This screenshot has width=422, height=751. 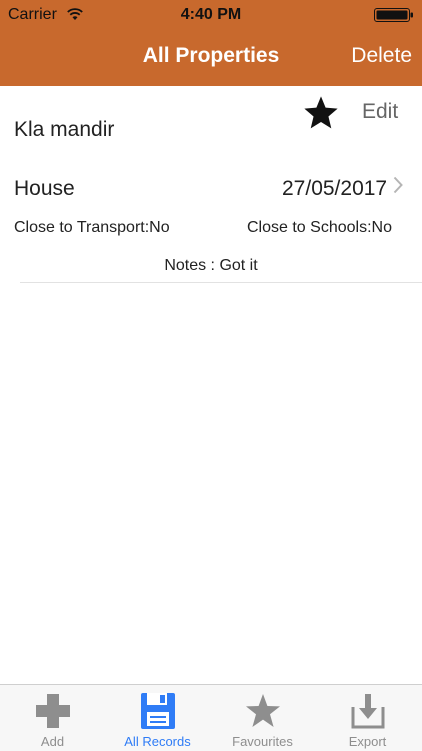 I want to click on status-bar: Carrier 4:40 PM, so click(x=211, y=15).